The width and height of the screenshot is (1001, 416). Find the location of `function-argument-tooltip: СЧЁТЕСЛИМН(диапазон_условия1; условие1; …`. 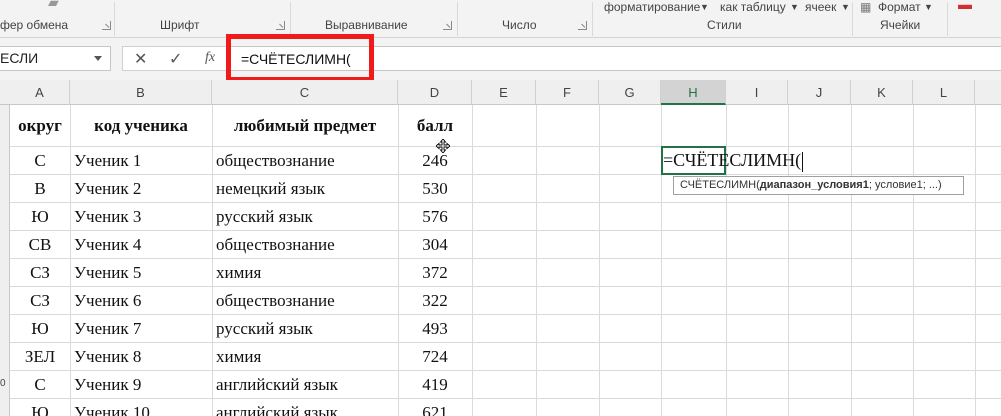

function-argument-tooltip: СЧЁТЕСЛИМН(диапазон_условия1; условие1; … is located at coordinates (818, 185).